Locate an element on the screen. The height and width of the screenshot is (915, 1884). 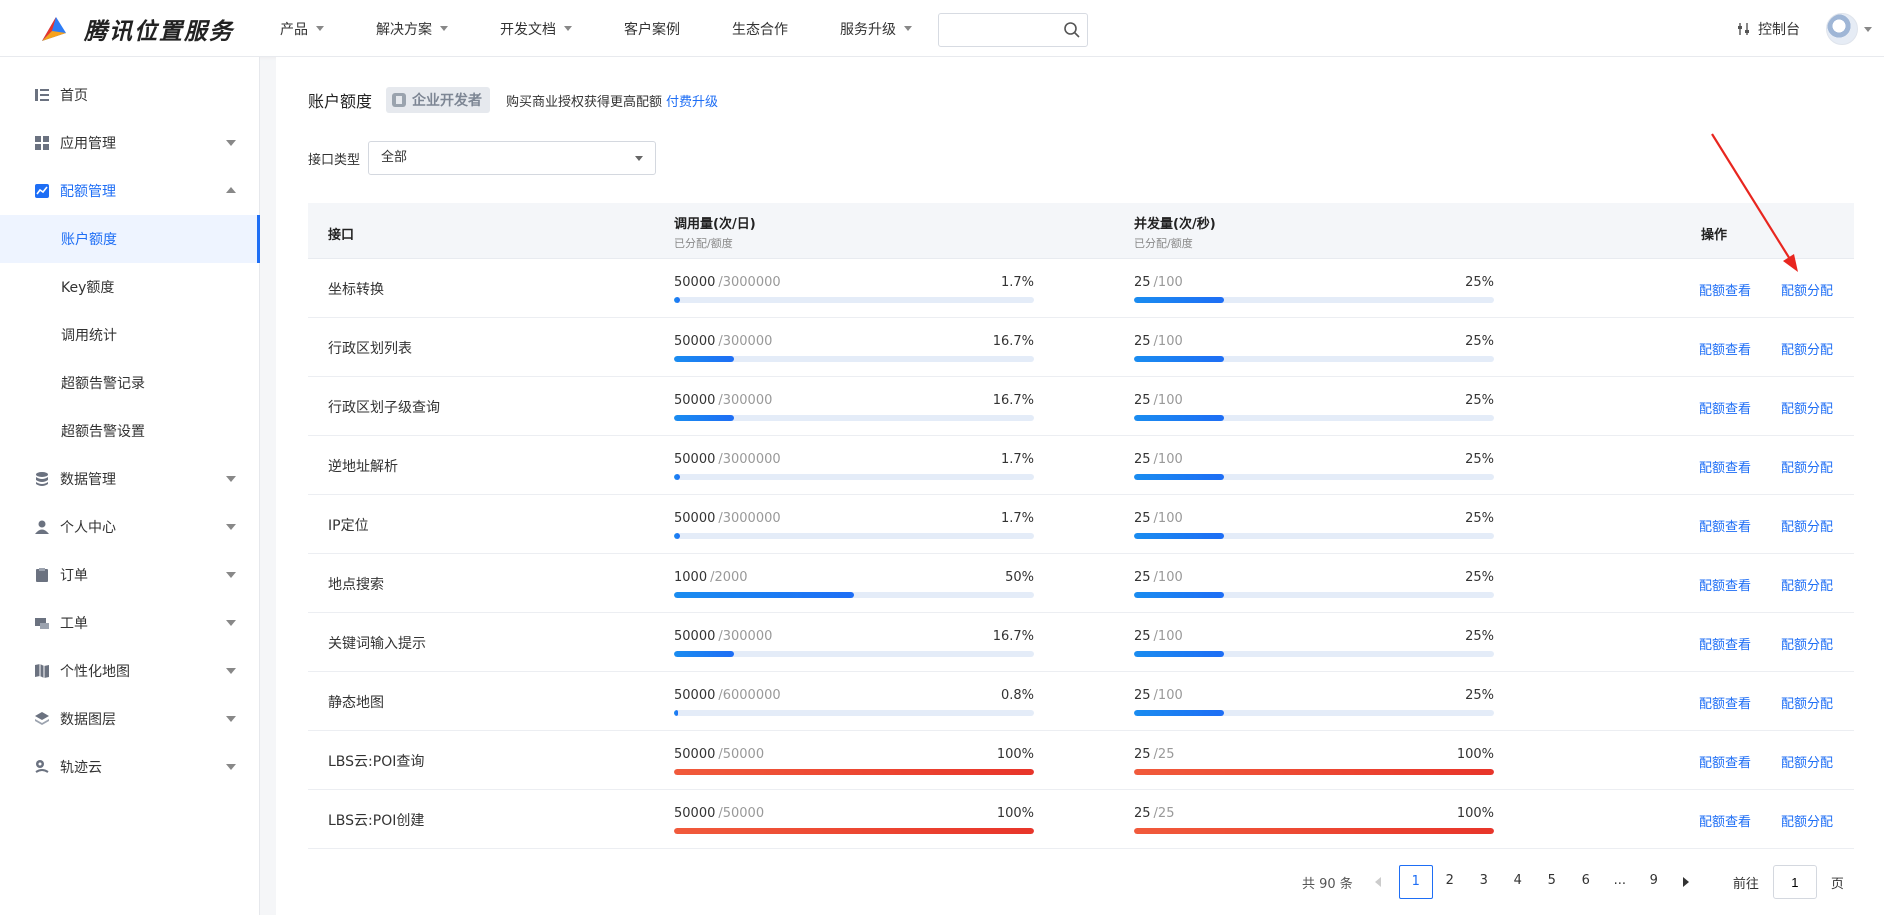
sidebar-item-layers: 数据图层 is located at coordinates (130, 719).